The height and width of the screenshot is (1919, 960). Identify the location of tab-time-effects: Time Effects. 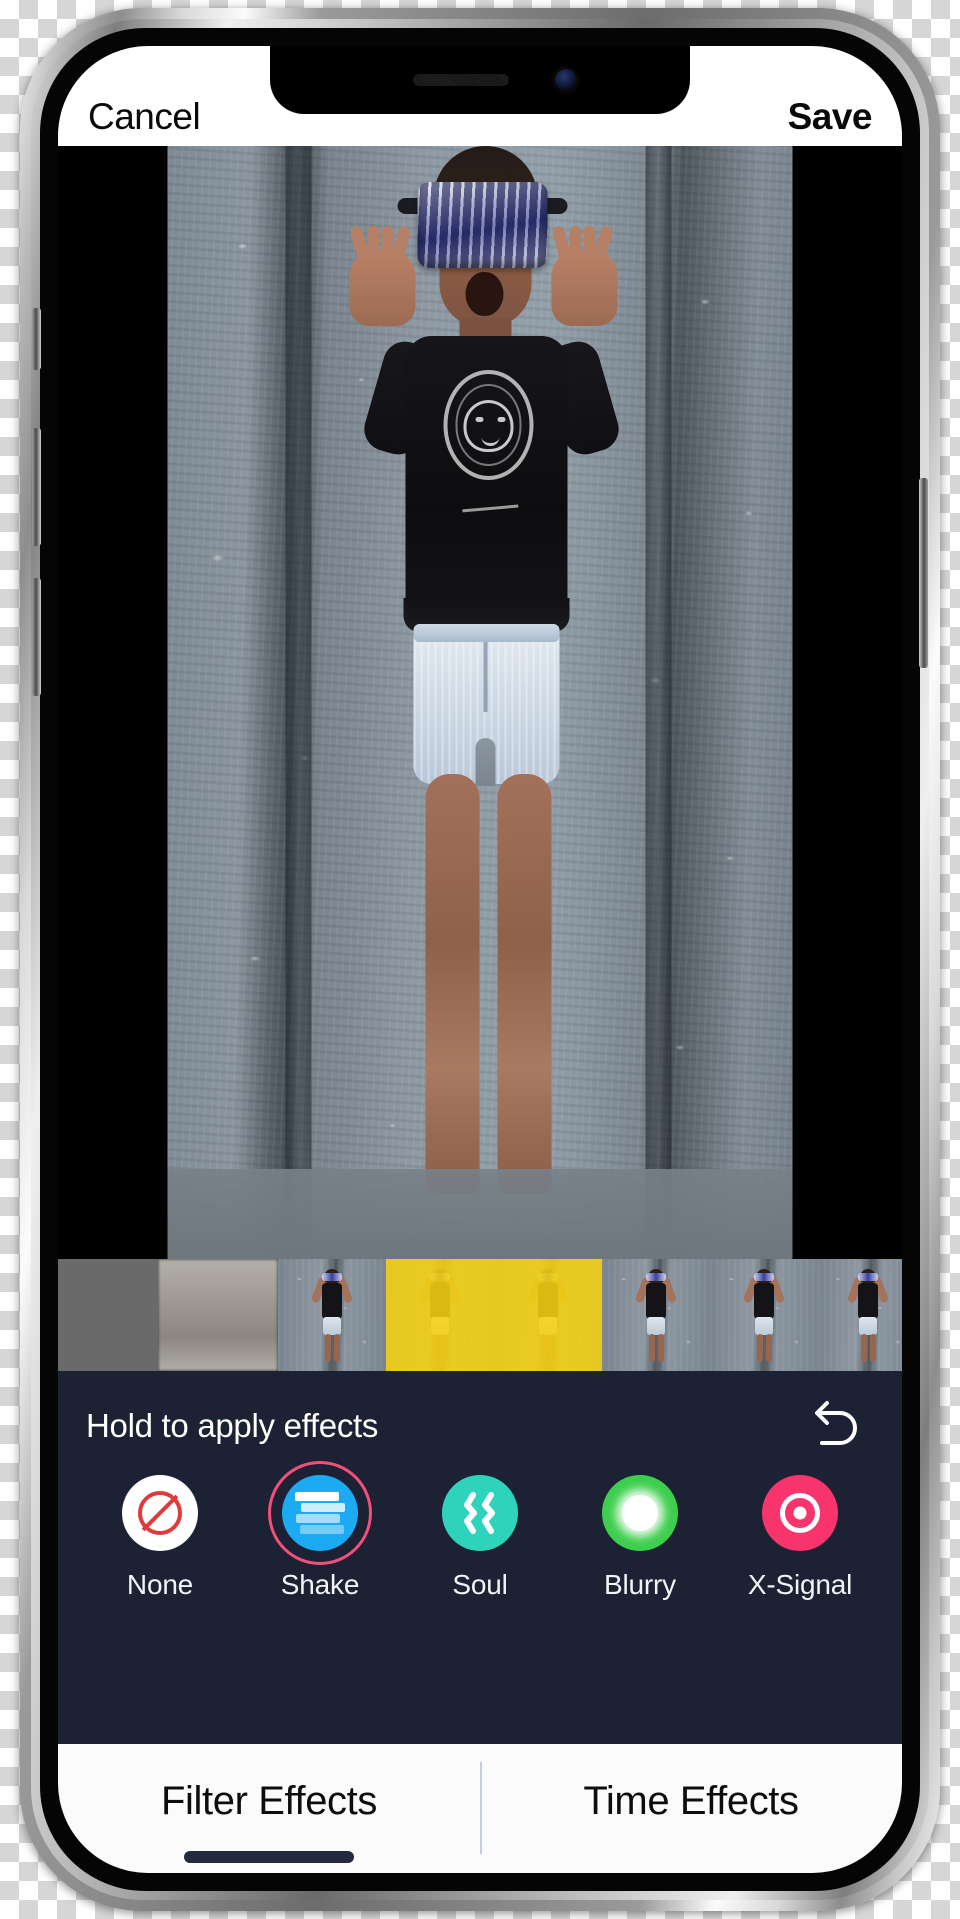
(691, 1808).